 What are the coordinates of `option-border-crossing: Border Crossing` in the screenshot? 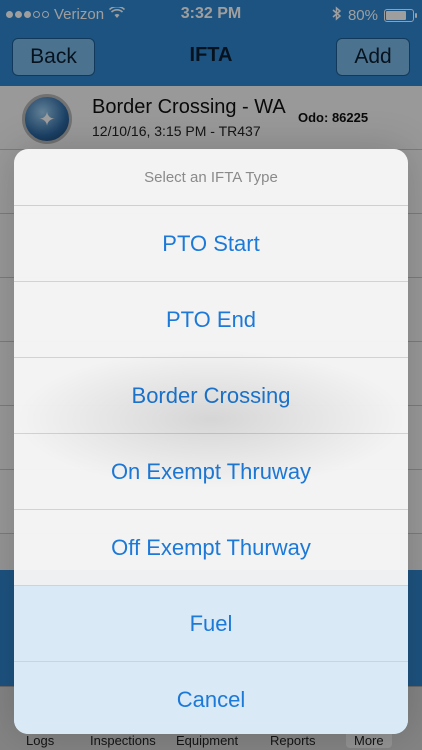 It's located at (211, 396).